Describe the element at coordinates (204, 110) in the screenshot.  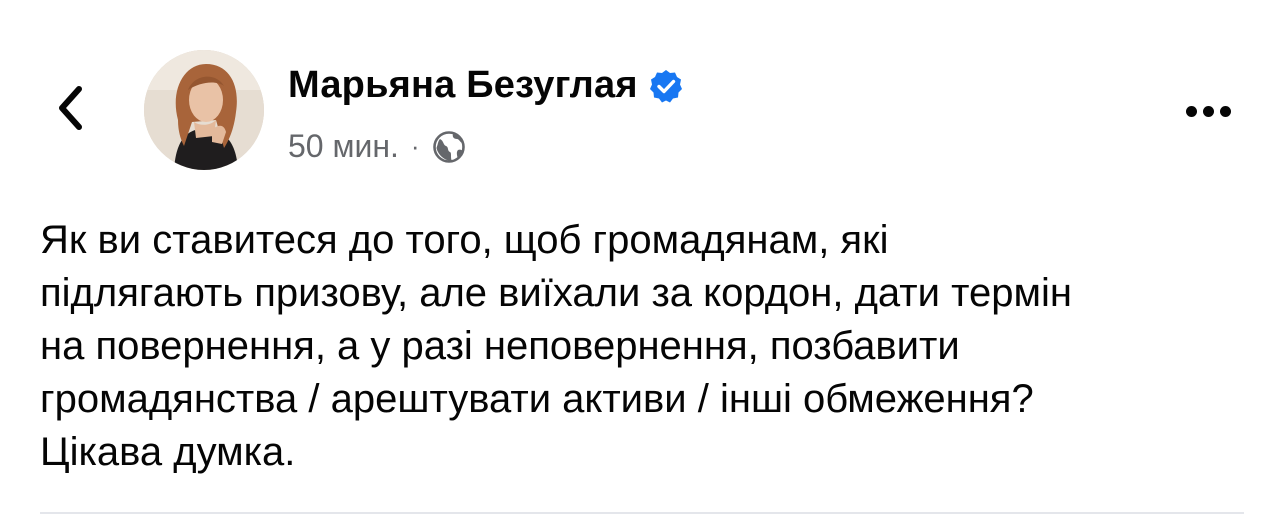
I see `avatar` at that location.